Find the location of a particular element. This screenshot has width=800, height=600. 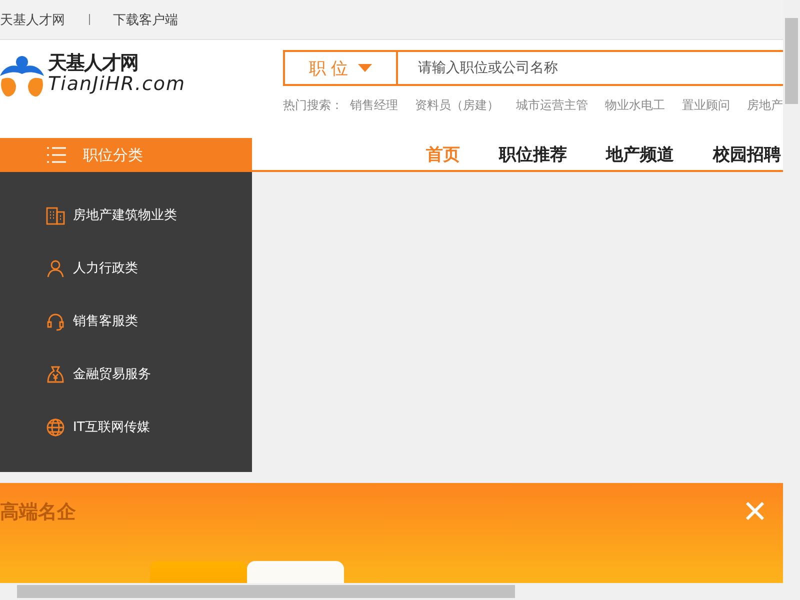

category-item: 销售客服类 is located at coordinates (126, 330).